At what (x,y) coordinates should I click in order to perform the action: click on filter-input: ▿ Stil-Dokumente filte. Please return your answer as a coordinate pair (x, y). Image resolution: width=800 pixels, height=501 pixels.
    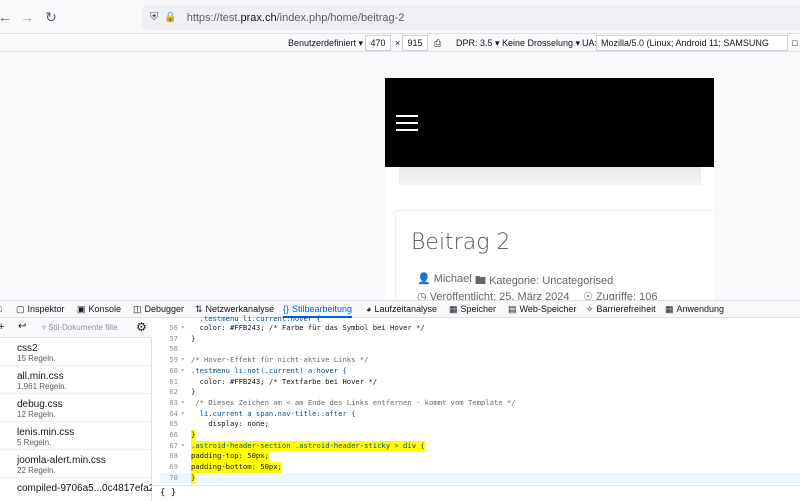
    Looking at the image, I should click on (80, 327).